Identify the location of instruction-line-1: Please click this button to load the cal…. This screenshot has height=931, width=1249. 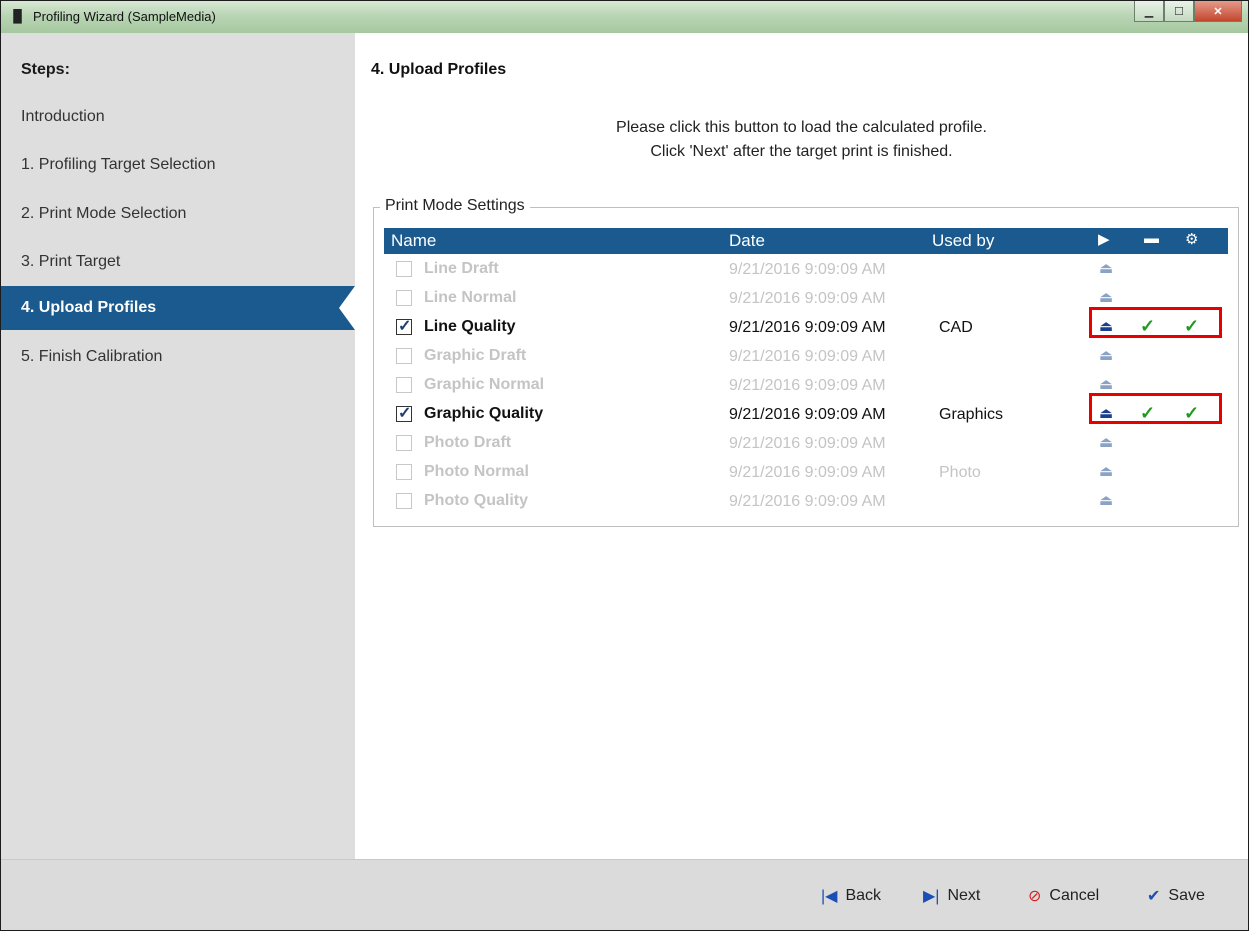
(801, 127).